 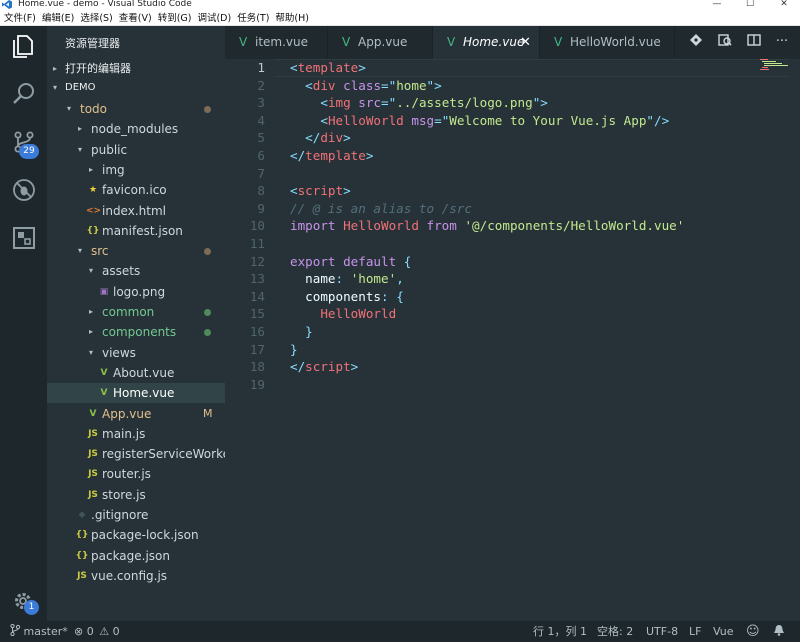 I want to click on tree-file: ★ favicon.ico, so click(x=136, y=190).